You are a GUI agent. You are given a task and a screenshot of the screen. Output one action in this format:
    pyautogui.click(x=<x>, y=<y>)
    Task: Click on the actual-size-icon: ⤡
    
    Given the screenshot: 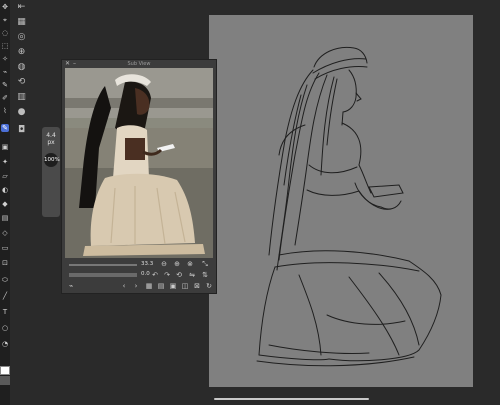 What is the action you would take?
    pyautogui.click(x=205, y=264)
    